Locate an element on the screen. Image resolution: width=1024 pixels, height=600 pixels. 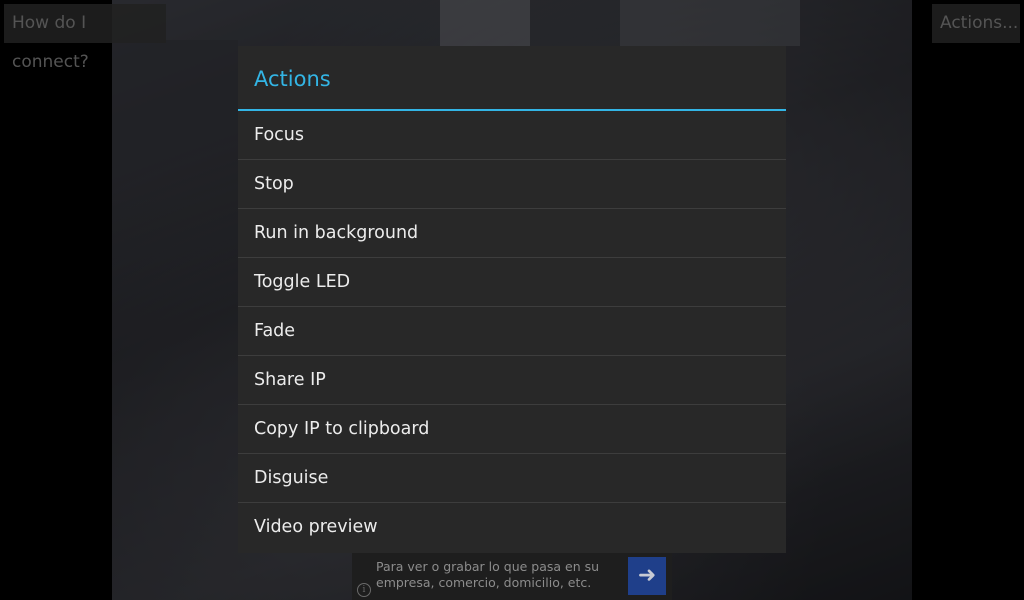
ad-arrow-button: ➜ is located at coordinates (647, 576).